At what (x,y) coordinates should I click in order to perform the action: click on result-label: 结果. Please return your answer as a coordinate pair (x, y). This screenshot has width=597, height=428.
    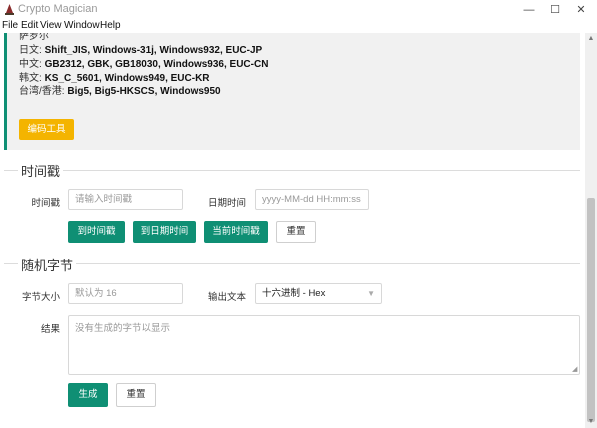
    Looking at the image, I should click on (50, 329).